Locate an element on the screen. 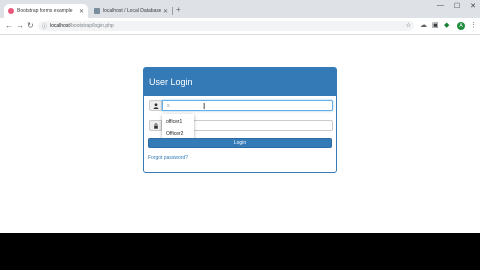 The height and width of the screenshot is (270, 480). url-host: localhost is located at coordinates (60, 26).